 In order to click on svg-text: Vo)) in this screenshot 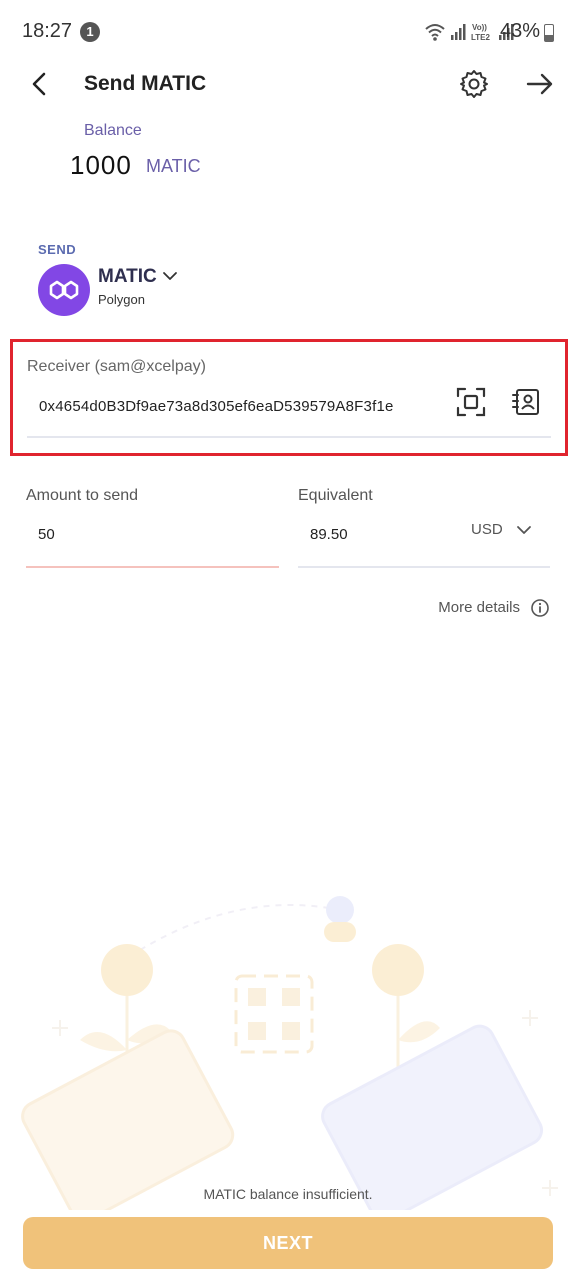, I will do `click(479, 27)`.